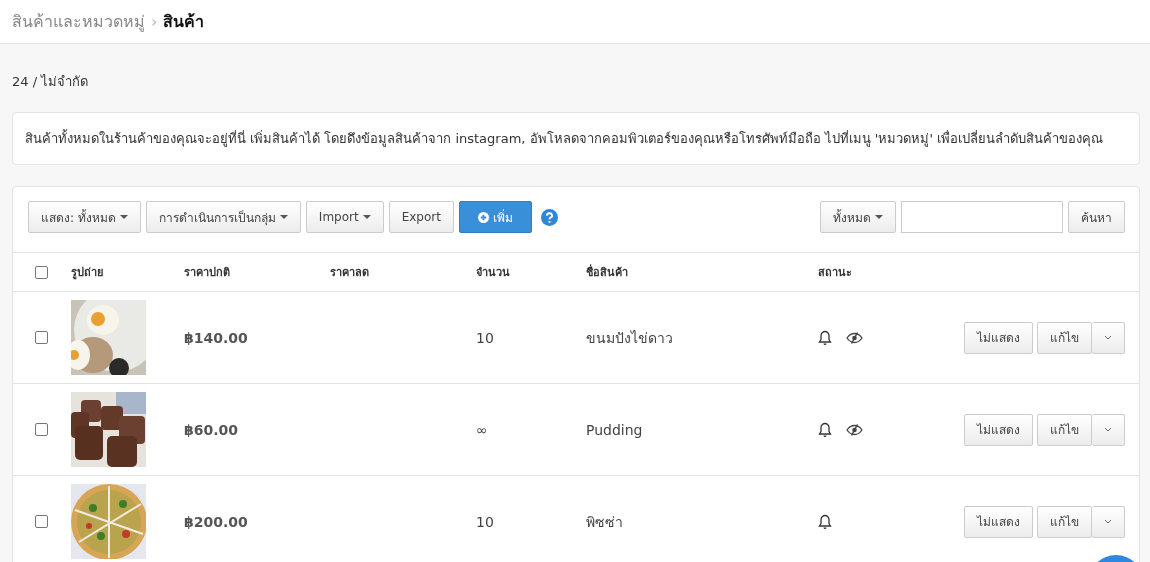  What do you see at coordinates (549, 217) in the screenshot?
I see `help-icon` at bounding box center [549, 217].